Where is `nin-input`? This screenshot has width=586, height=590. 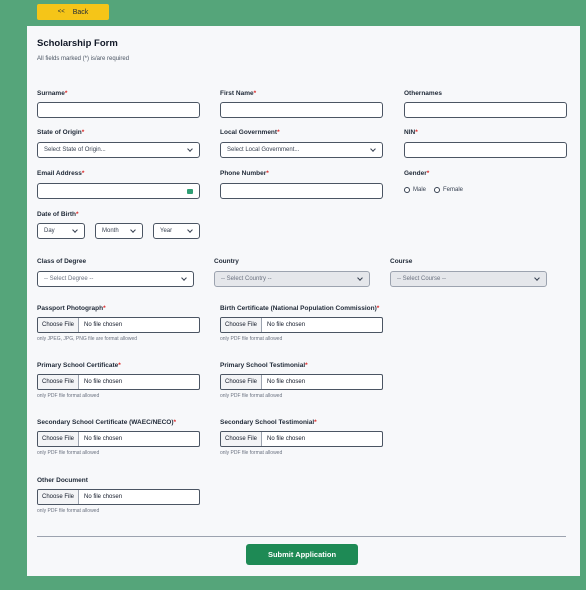
nin-input is located at coordinates (485, 150).